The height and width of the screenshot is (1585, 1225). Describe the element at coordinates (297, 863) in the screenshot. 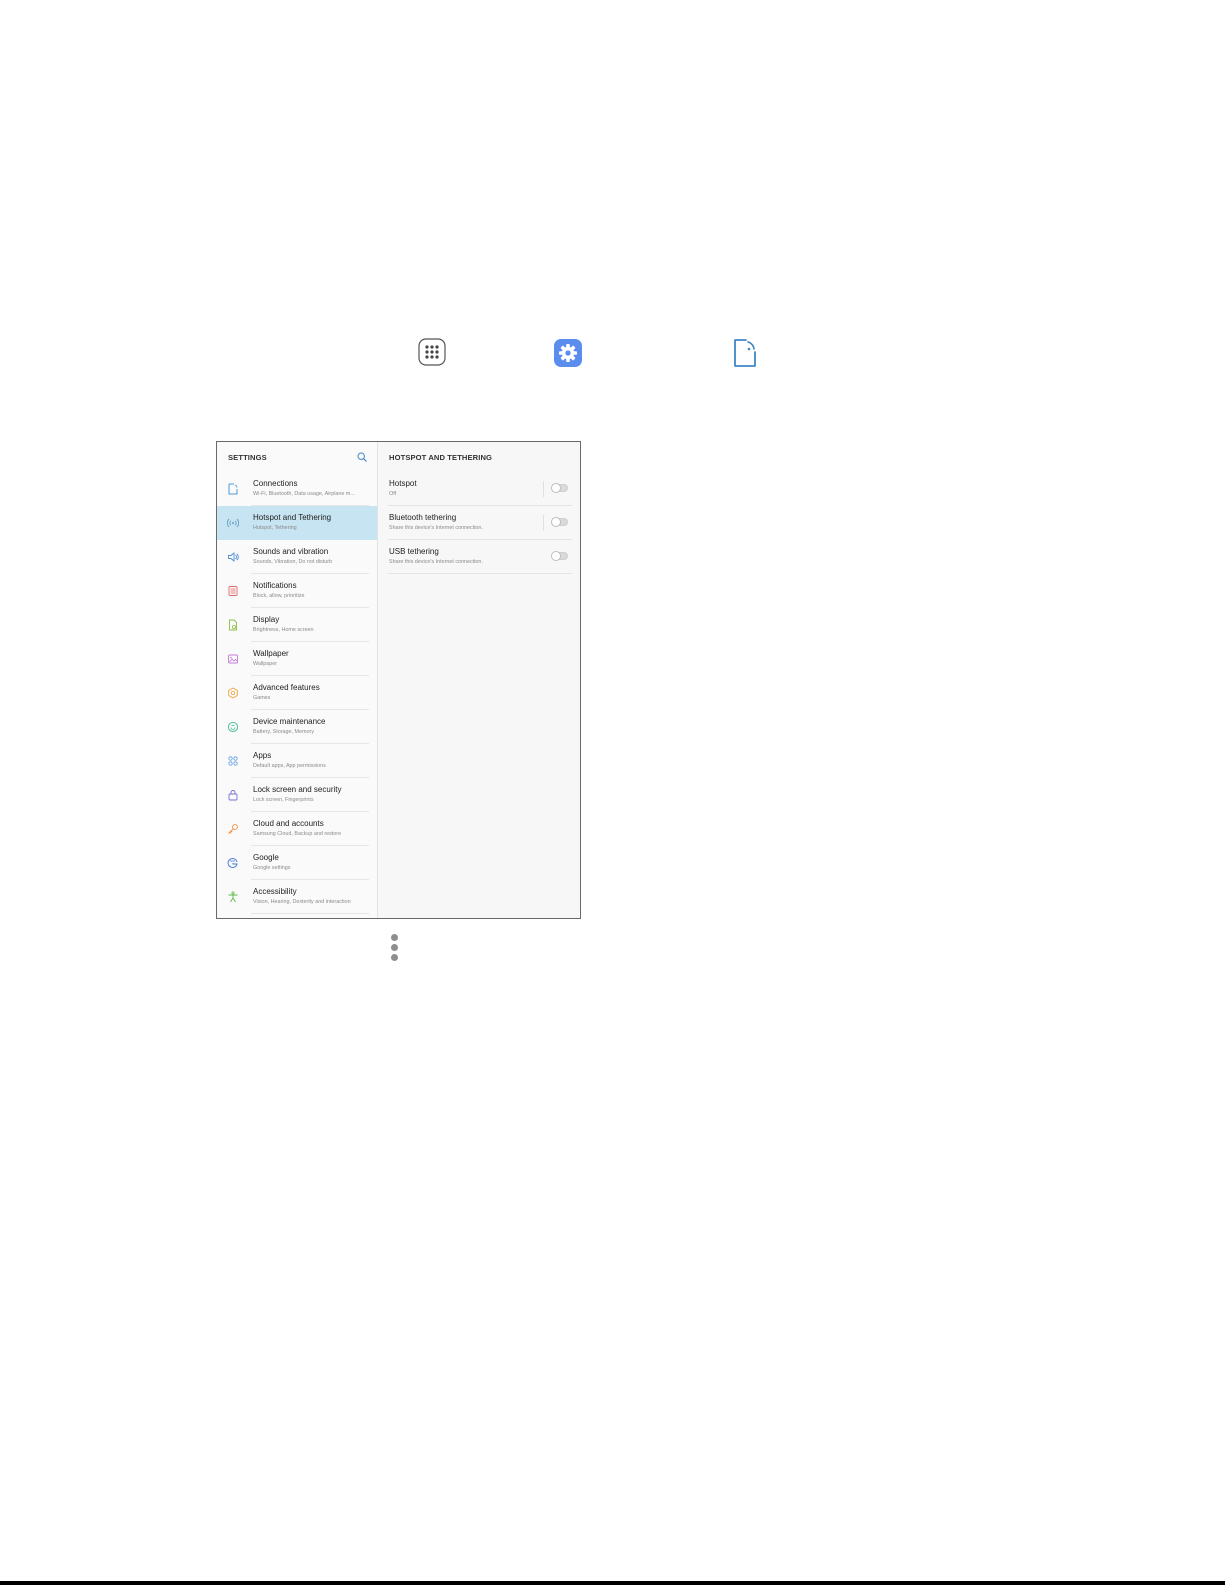

I see `sidebar-item-google: Google Google settings` at that location.